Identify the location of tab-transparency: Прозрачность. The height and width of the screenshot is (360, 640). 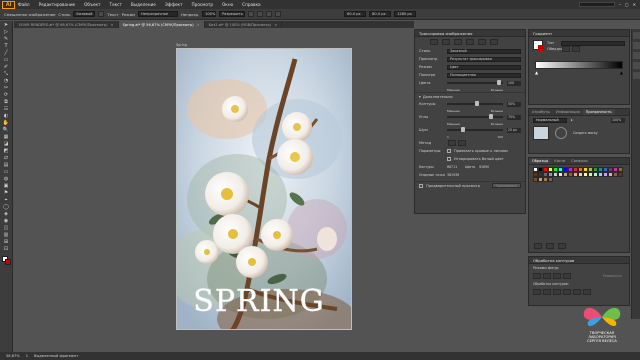
(598, 112).